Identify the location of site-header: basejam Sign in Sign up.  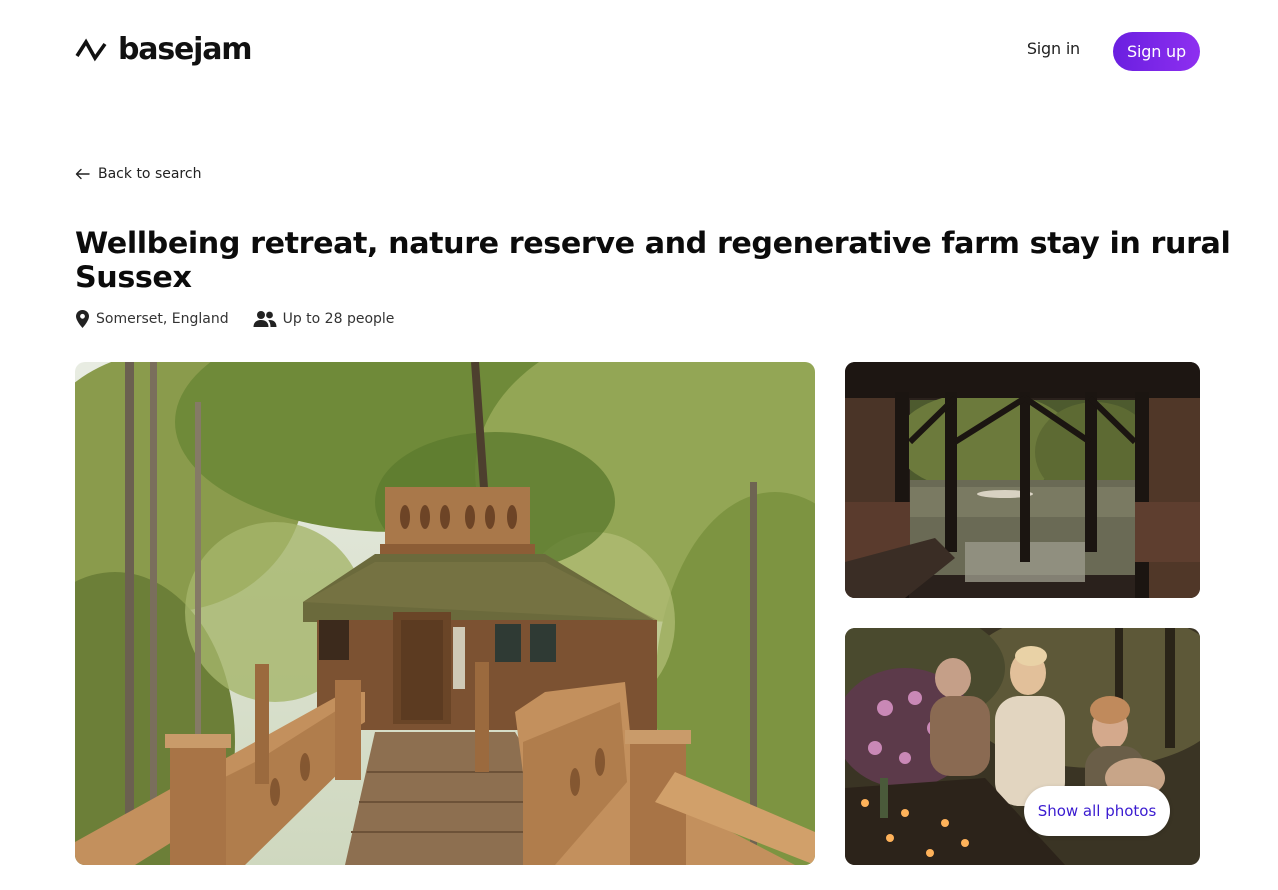
(637, 51).